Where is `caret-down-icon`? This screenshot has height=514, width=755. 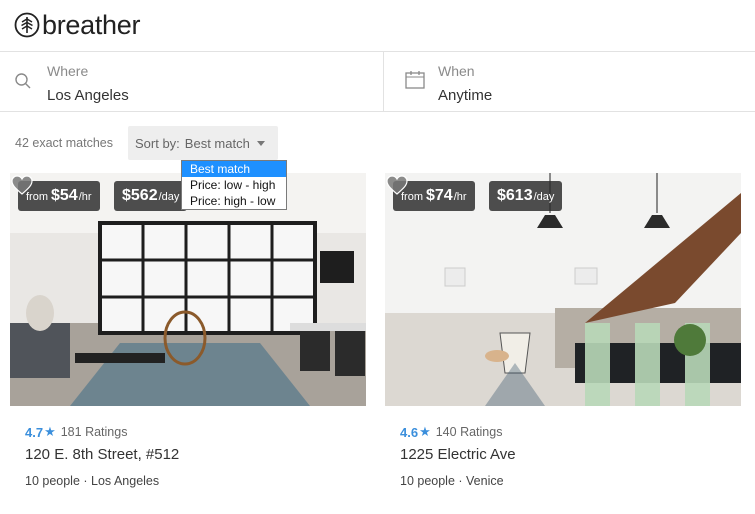 caret-down-icon is located at coordinates (260, 143).